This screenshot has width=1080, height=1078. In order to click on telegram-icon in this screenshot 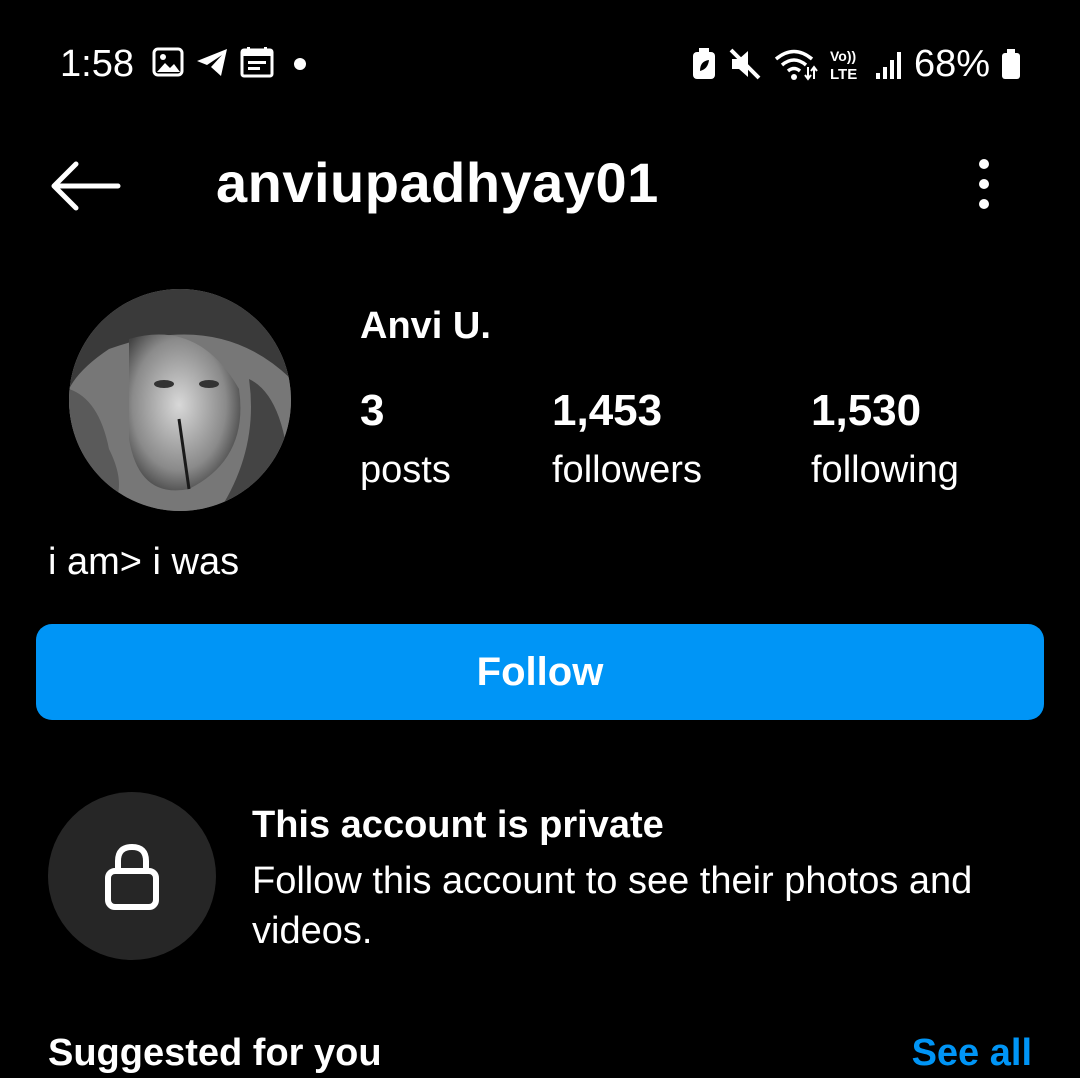, I will do `click(212, 62)`.